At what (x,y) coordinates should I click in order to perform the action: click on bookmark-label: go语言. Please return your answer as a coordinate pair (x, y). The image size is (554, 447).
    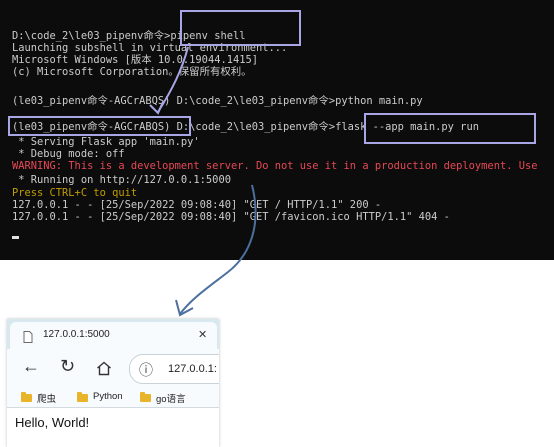
    Looking at the image, I should click on (171, 399).